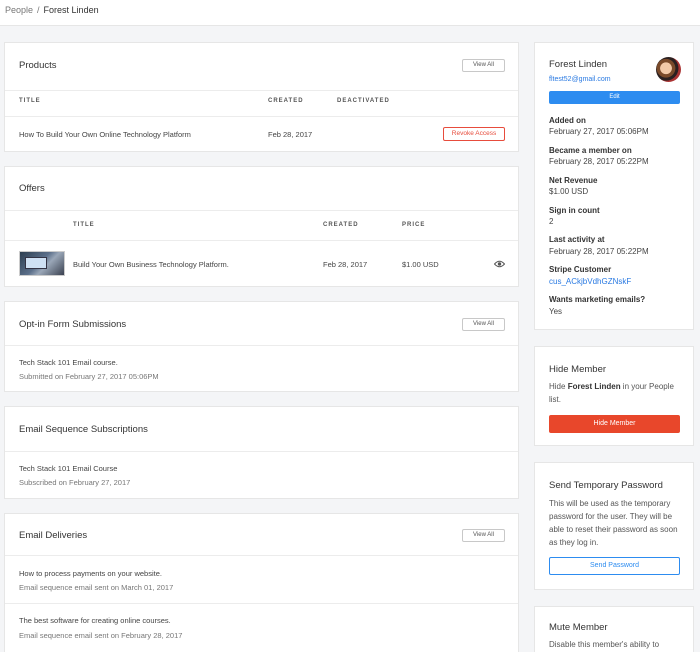 The height and width of the screenshot is (652, 700). What do you see at coordinates (350, 13) in the screenshot?
I see `breadcrumb: People / Forest Linden` at bounding box center [350, 13].